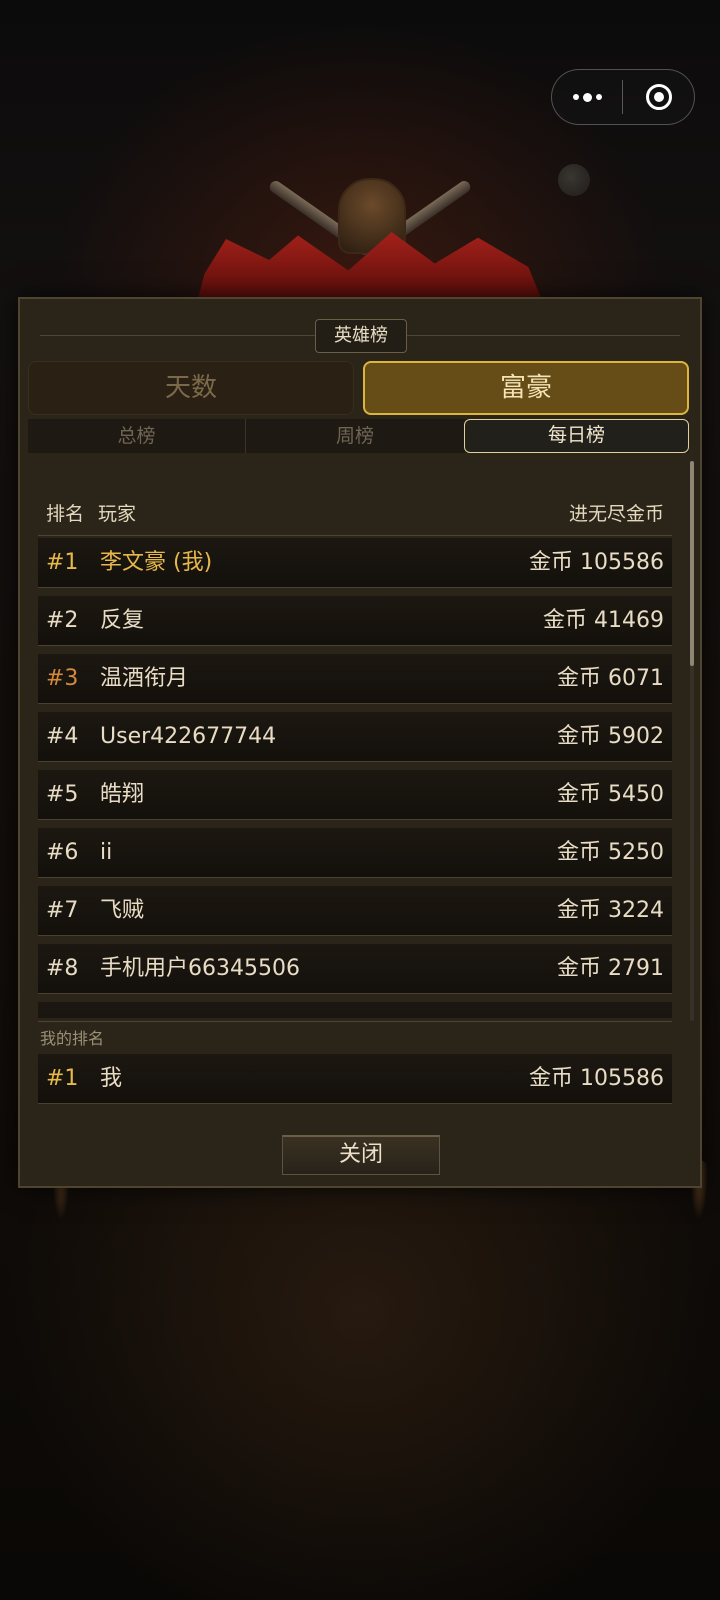 The image size is (720, 1600). Describe the element at coordinates (355, 1079) in the screenshot. I see `my-rank-row: #1 我 金币 105586` at that location.